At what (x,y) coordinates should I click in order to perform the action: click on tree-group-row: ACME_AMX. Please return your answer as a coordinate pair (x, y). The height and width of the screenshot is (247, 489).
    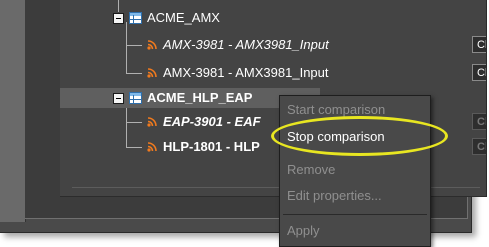
    Looking at the image, I should click on (190, 18).